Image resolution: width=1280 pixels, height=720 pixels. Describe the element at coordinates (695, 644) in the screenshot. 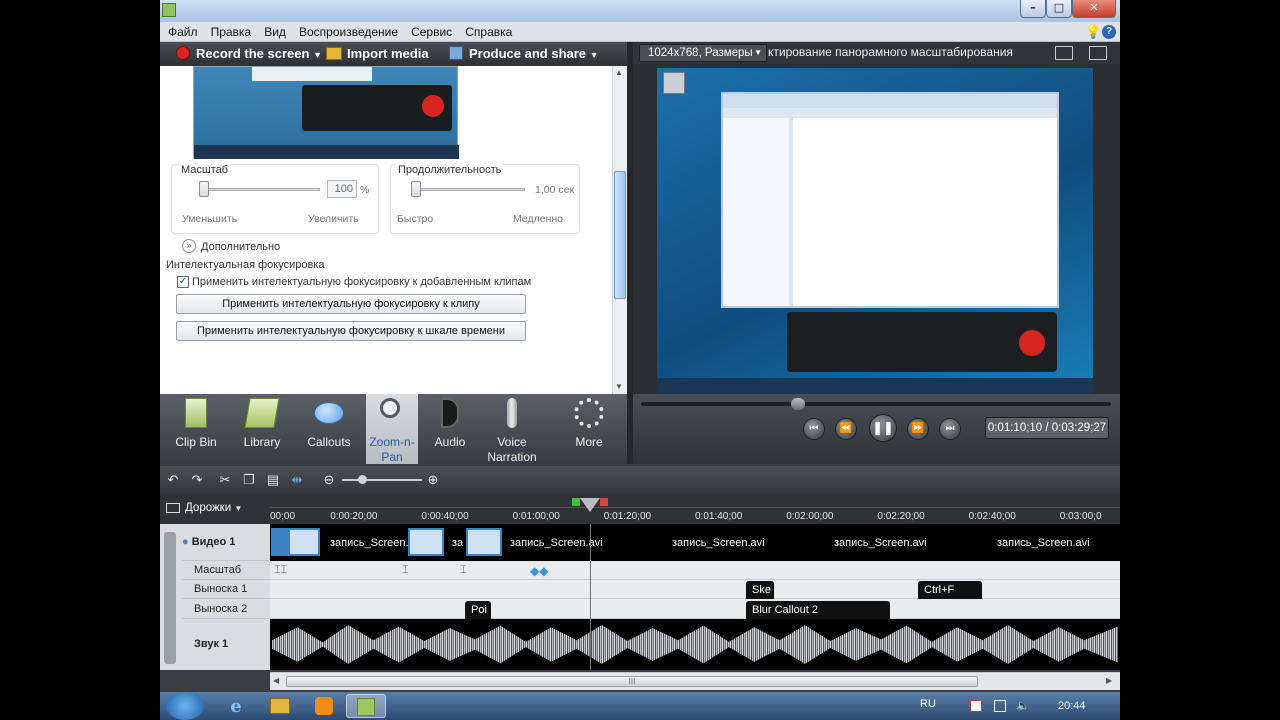

I see `audio-track-row` at that location.